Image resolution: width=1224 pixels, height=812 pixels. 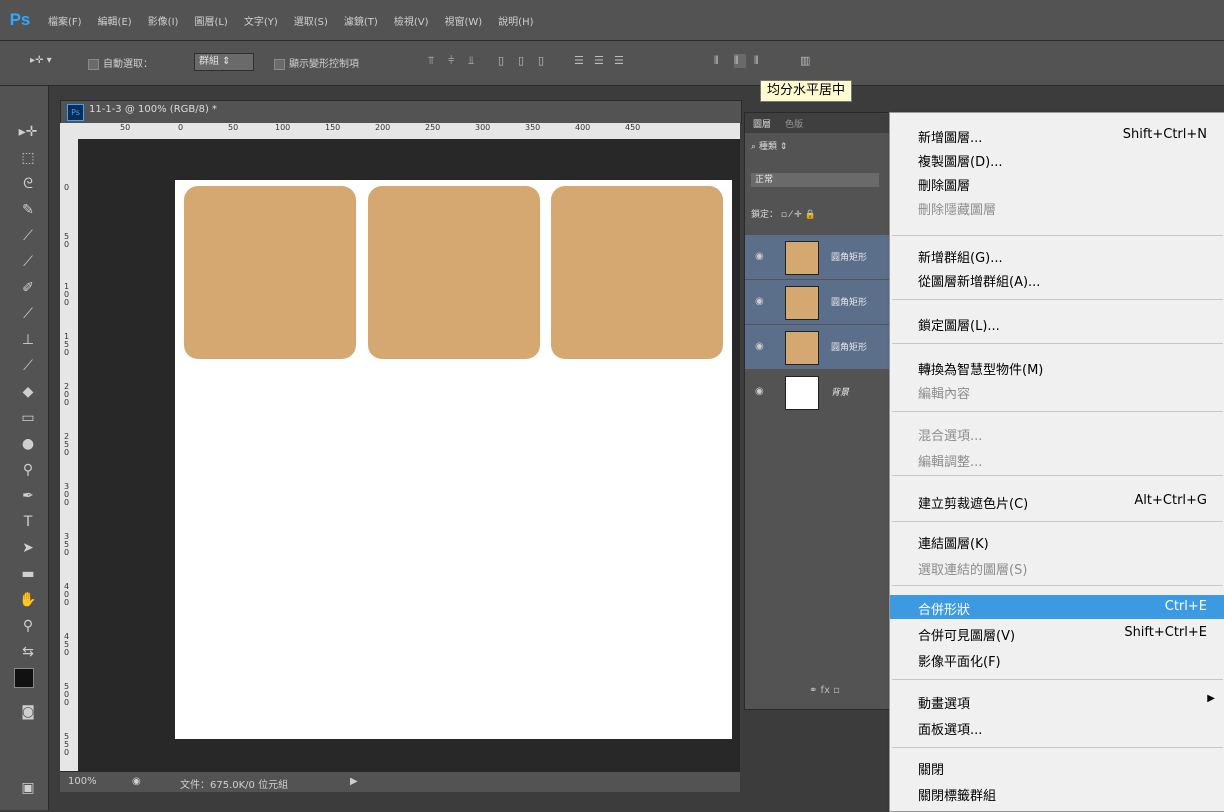 What do you see at coordinates (1057, 659) in the screenshot?
I see `menu-item-flatten-image: 影像平面化(F)` at bounding box center [1057, 659].